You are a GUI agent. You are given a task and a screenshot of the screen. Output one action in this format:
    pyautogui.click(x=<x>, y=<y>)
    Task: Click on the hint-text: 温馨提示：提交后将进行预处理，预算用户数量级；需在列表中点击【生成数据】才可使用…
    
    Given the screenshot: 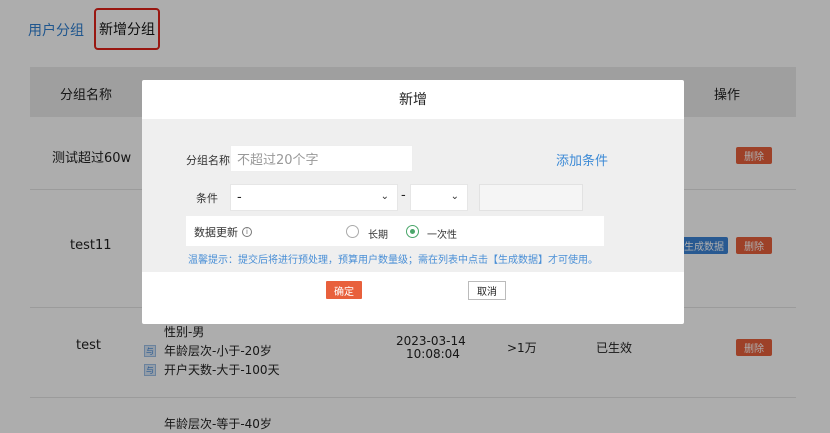 What is the action you would take?
    pyautogui.click(x=393, y=260)
    